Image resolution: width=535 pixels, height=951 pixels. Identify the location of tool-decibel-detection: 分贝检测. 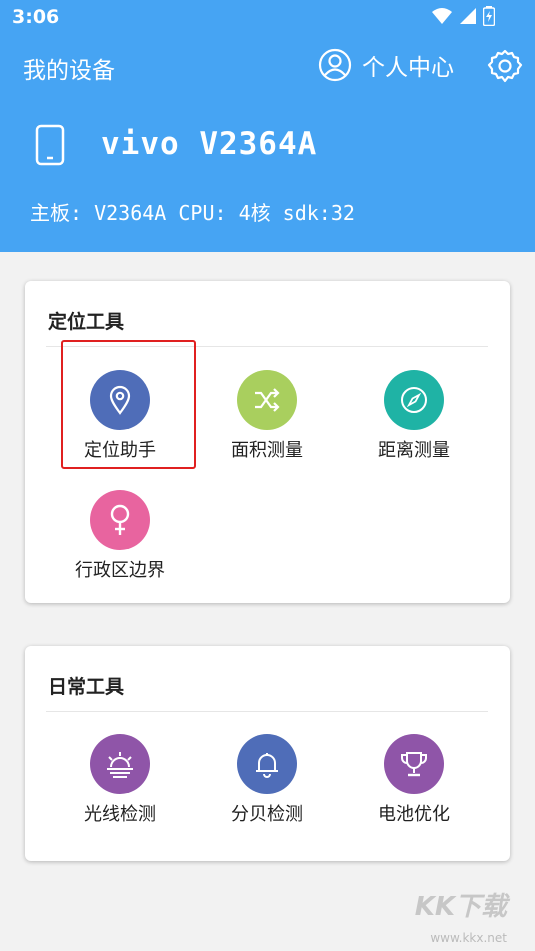
(267, 789).